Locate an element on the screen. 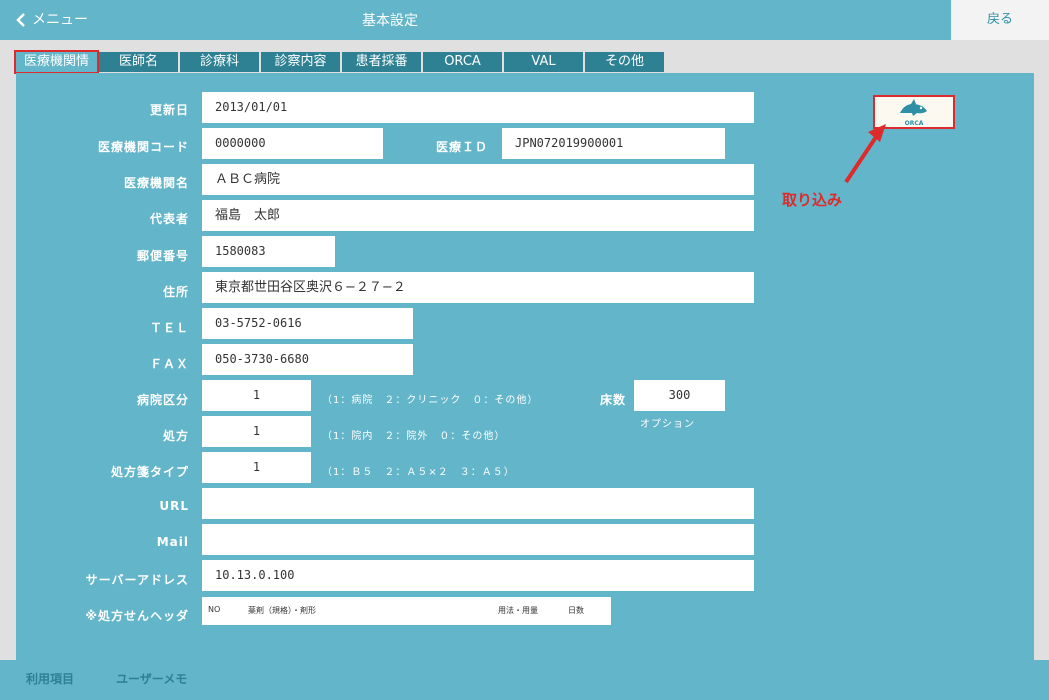 This screenshot has width=1049, height=700. import-callout: 取り込み is located at coordinates (812, 200).